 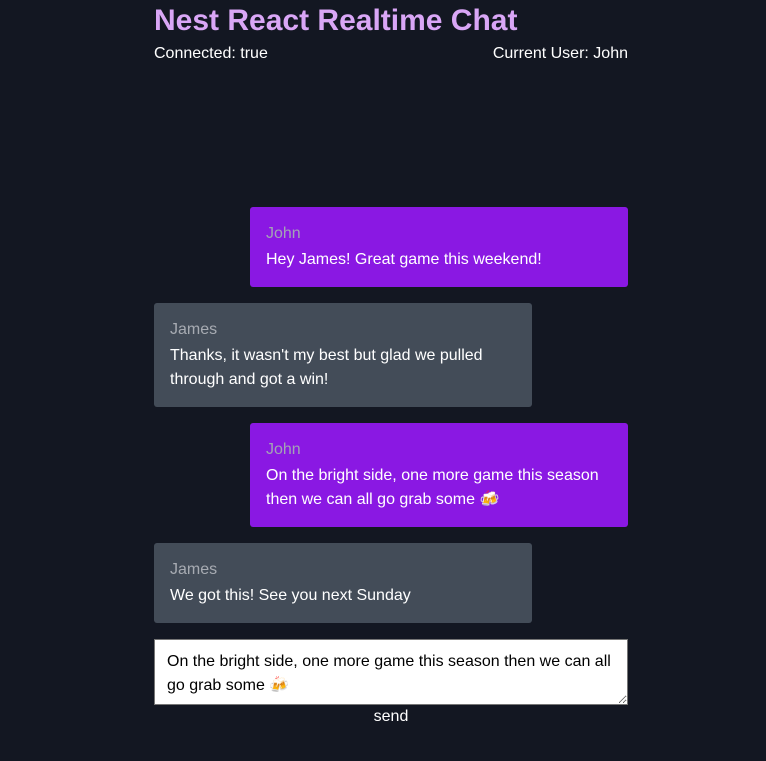 I want to click on current-user: Current User: John, so click(x=560, y=53).